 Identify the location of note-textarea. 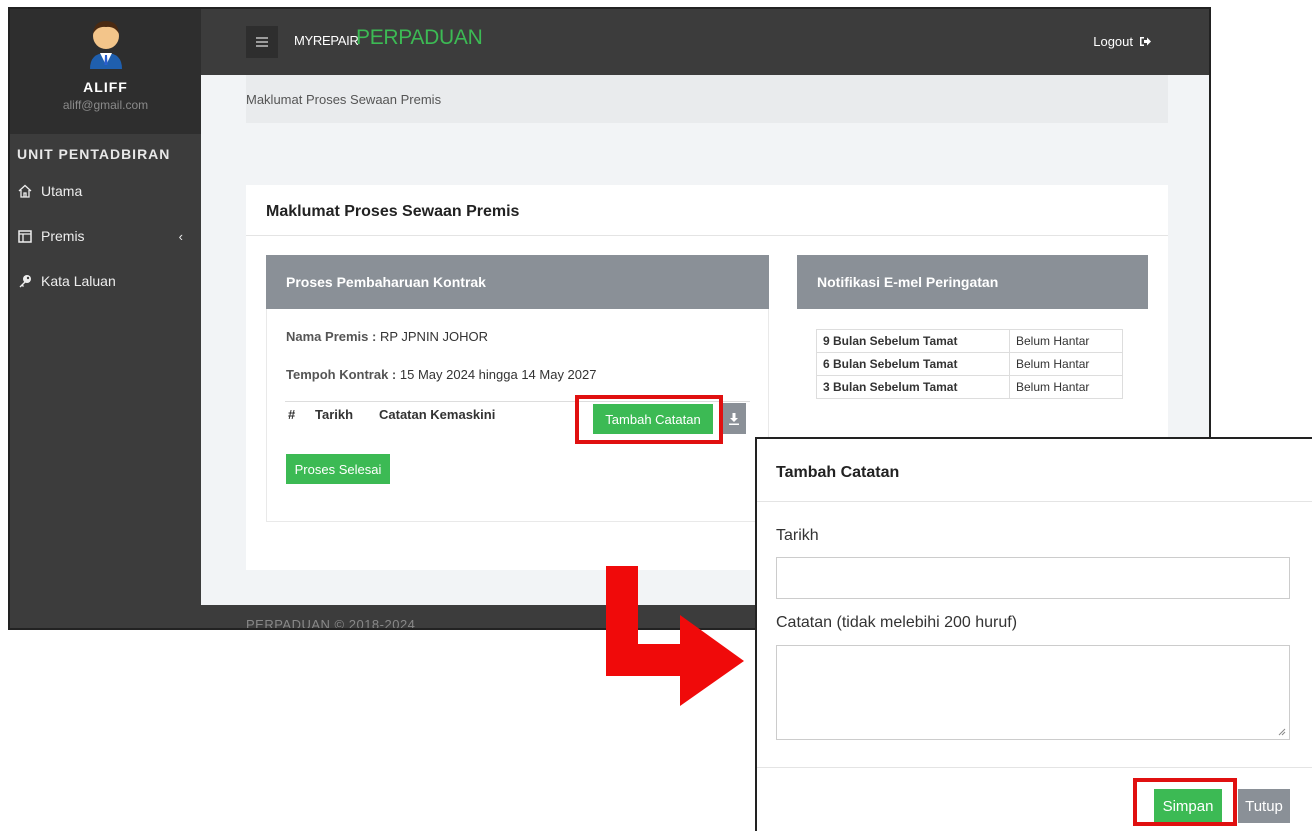
(1033, 692).